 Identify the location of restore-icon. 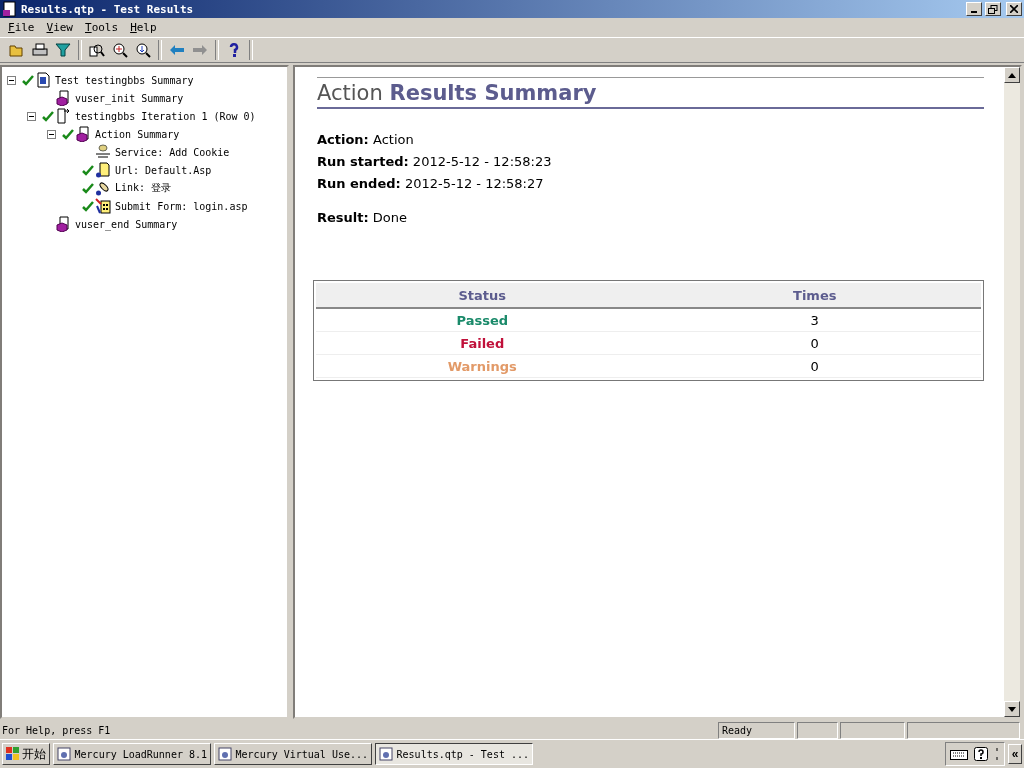
(993, 9).